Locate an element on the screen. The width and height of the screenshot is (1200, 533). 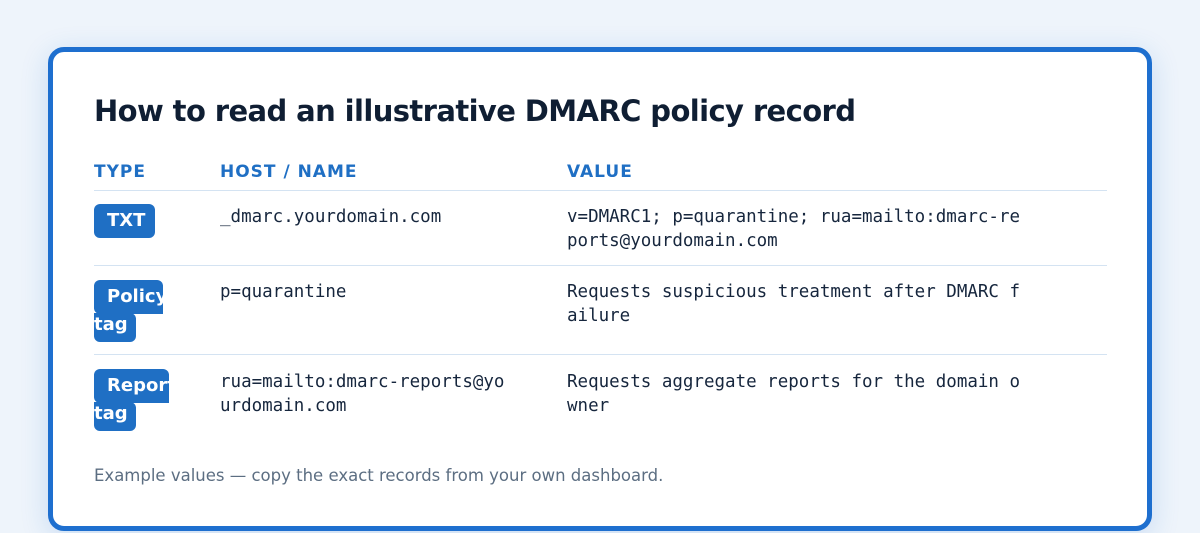
policy-tag-badge: Policy is located at coordinates (130, 297).